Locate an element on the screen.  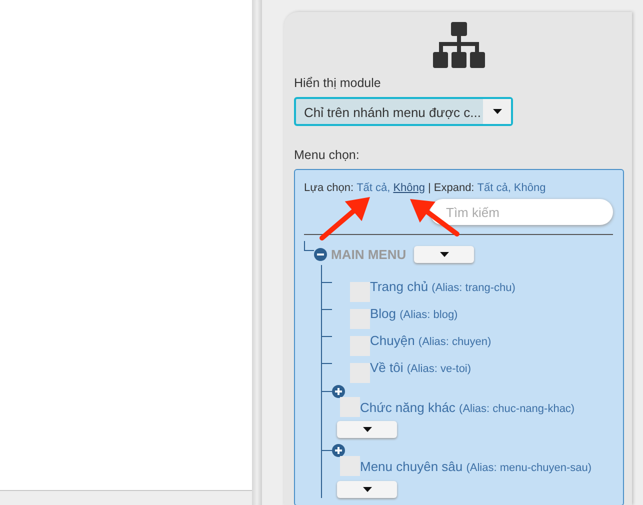
search-field: Tìm kiếm is located at coordinates (521, 212).